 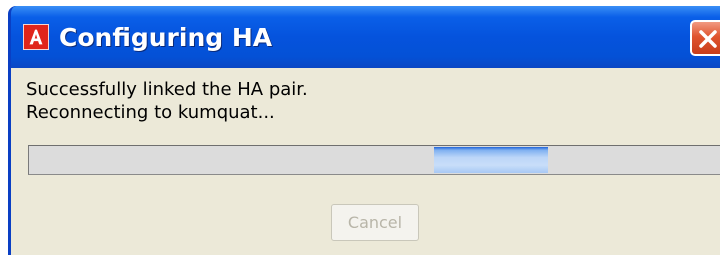 I want to click on cancel-button: Cancel, so click(x=375, y=222).